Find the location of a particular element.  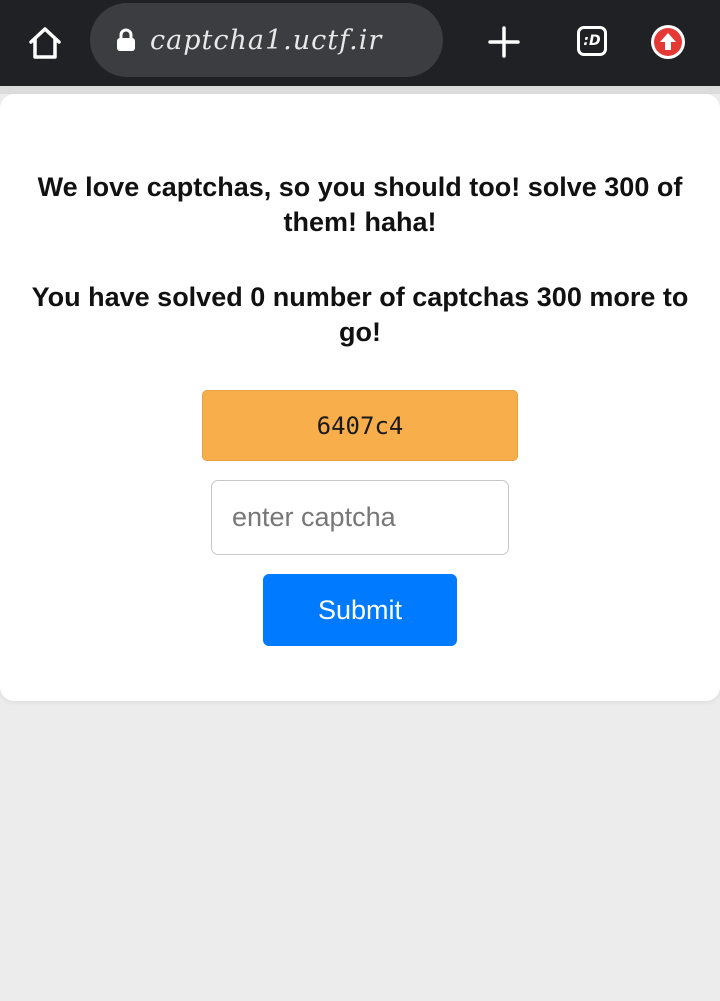

home-icon is located at coordinates (45, 43).